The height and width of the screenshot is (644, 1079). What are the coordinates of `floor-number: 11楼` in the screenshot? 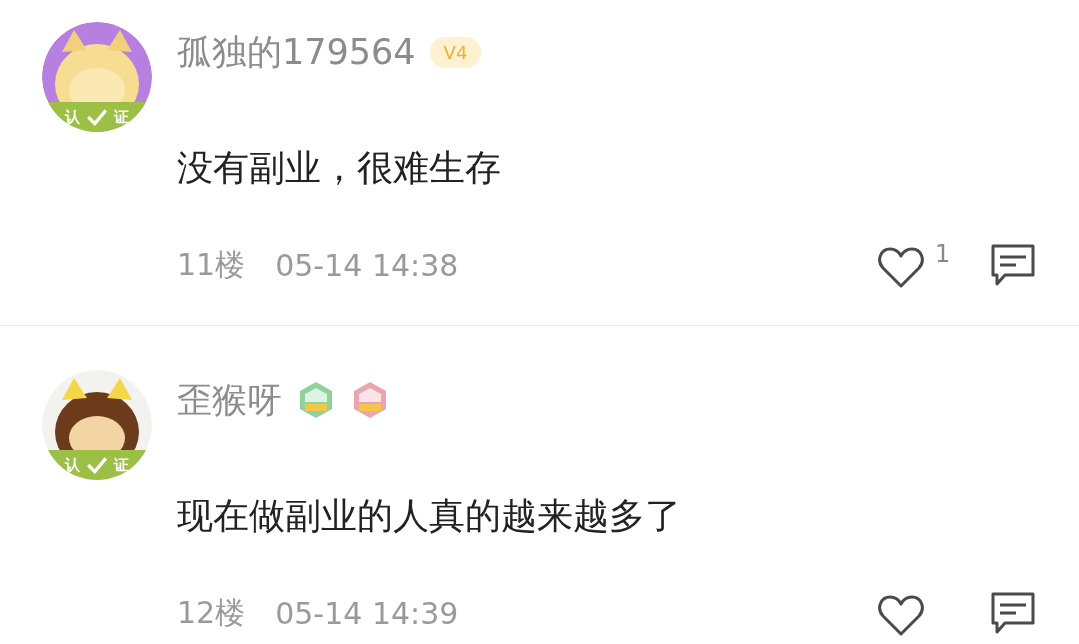 It's located at (211, 264).